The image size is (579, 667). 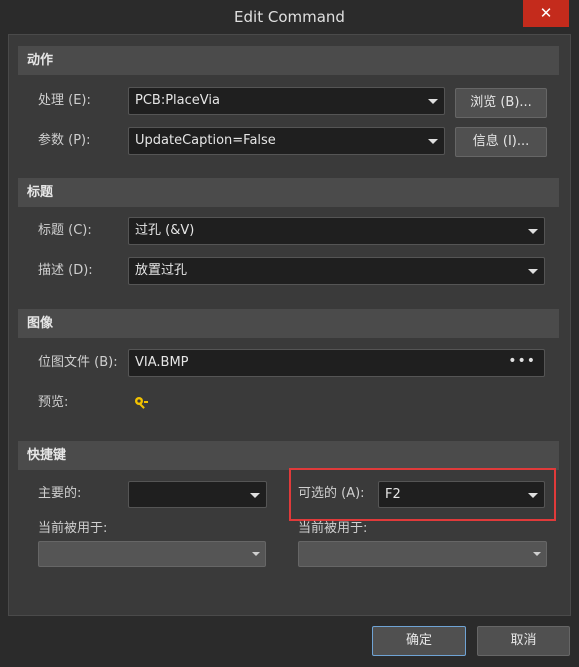 What do you see at coordinates (333, 528) in the screenshot?
I see `alternate-used-label: 当前被用于:` at bounding box center [333, 528].